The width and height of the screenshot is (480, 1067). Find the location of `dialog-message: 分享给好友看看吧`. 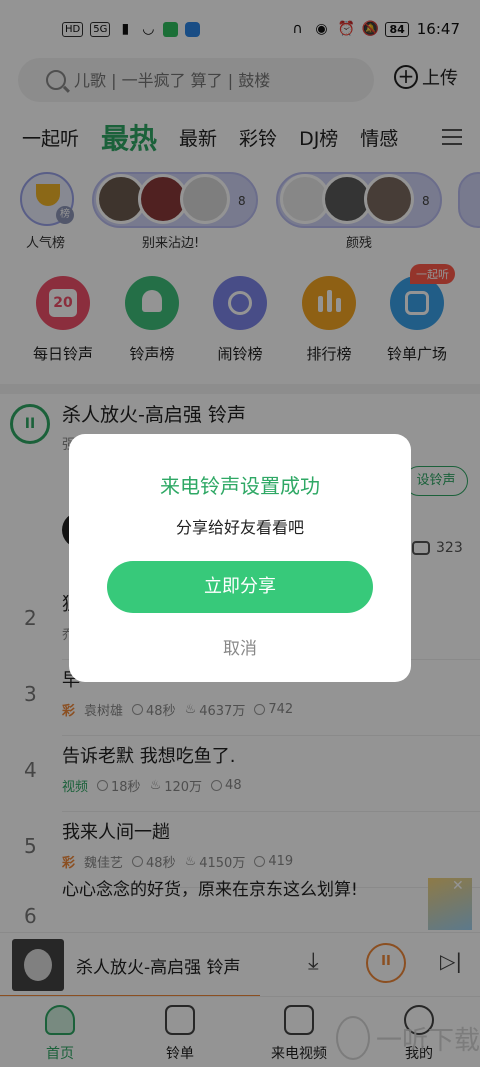

dialog-message: 分享给好友看看吧 is located at coordinates (239, 527).